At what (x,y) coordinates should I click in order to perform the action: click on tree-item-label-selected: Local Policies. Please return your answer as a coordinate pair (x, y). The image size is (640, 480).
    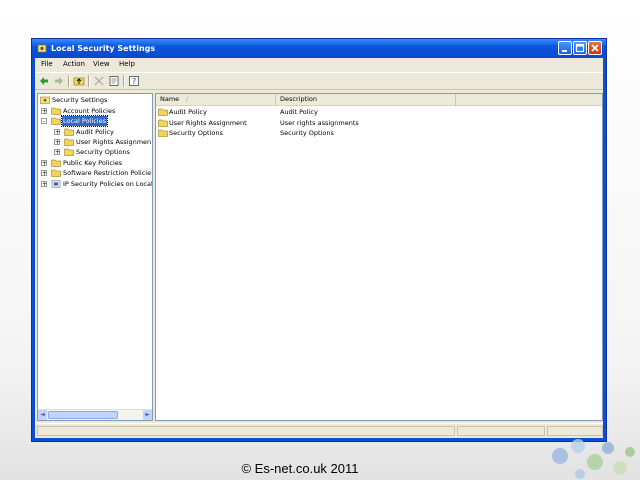
    Looking at the image, I should click on (84, 121).